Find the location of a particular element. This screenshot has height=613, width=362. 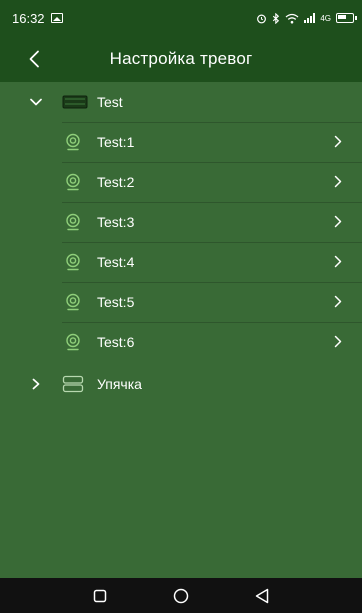

camera-label: Test:2 is located at coordinates (116, 182).